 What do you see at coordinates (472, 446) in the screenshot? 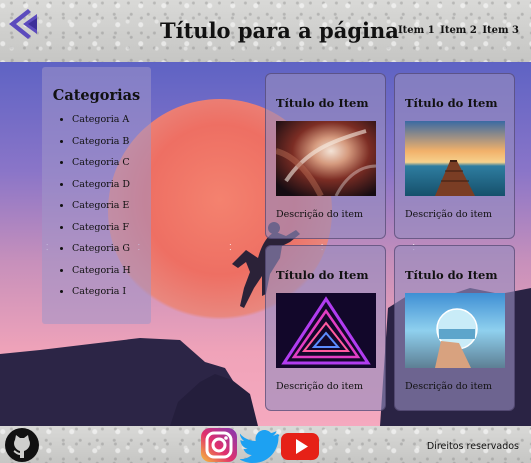
I see `copyright-text: Direitos reservados` at bounding box center [472, 446].